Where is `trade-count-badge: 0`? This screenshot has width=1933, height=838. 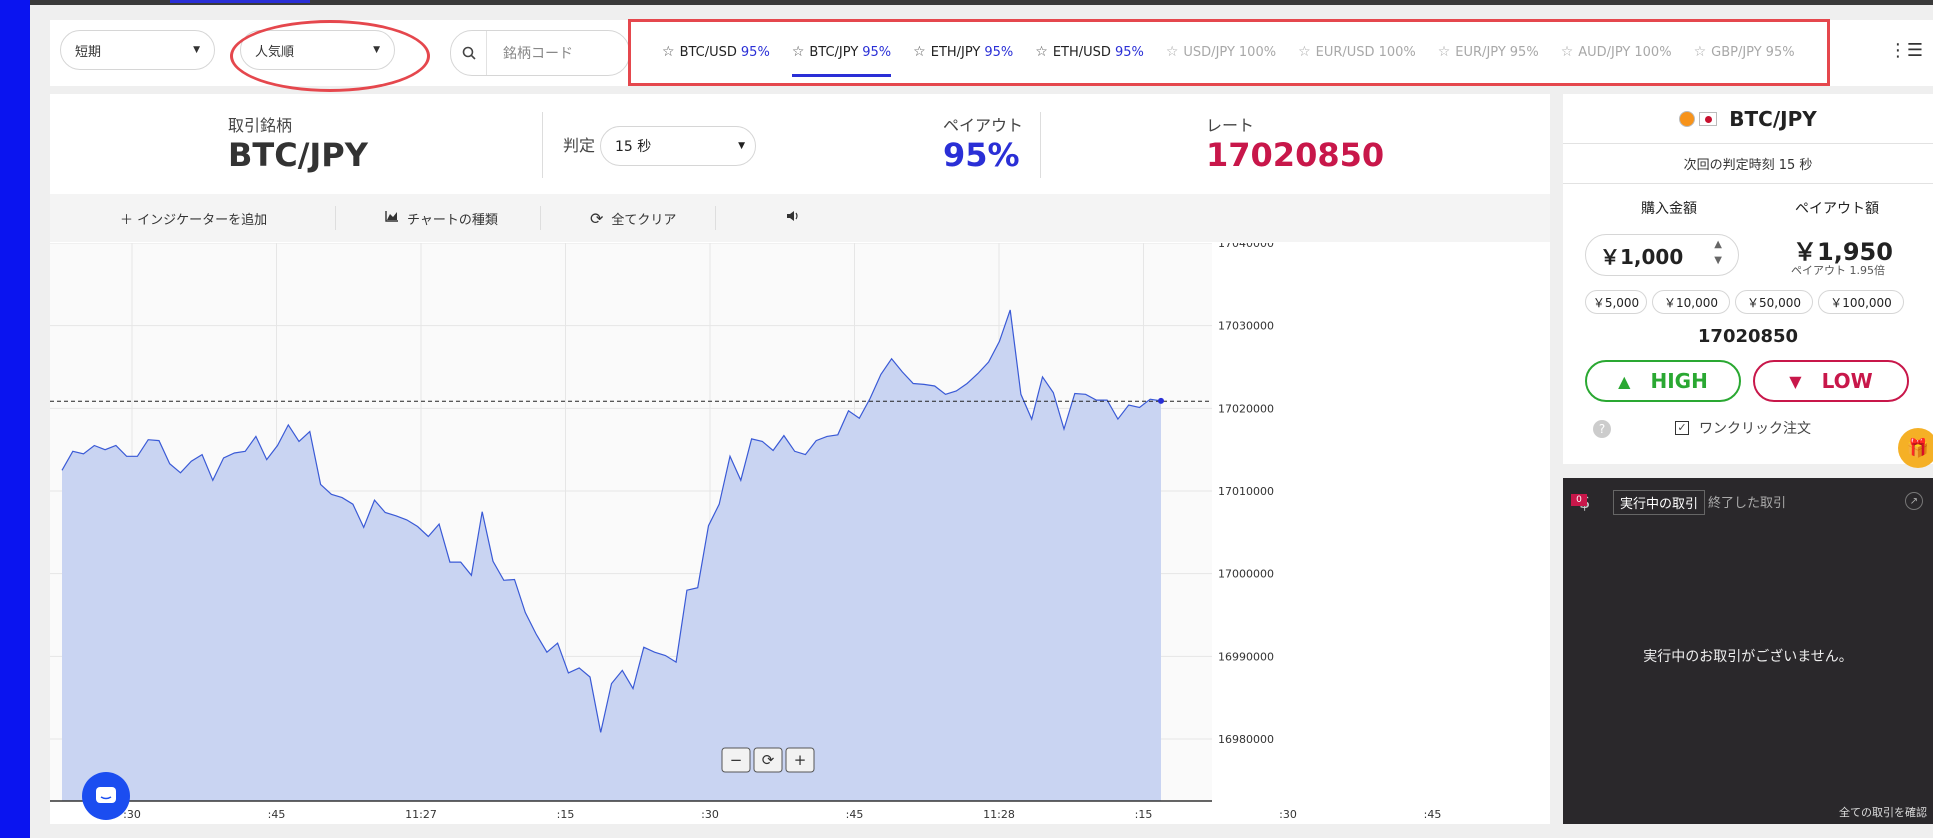
trade-count-badge: 0 is located at coordinates (1579, 500).